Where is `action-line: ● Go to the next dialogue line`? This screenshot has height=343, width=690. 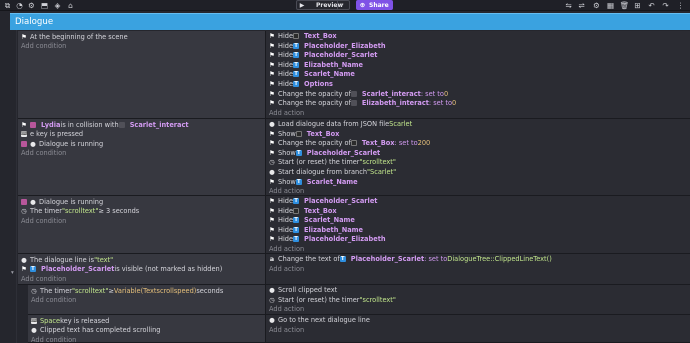 action-line: ● Go to the next dialogue line is located at coordinates (319, 320).